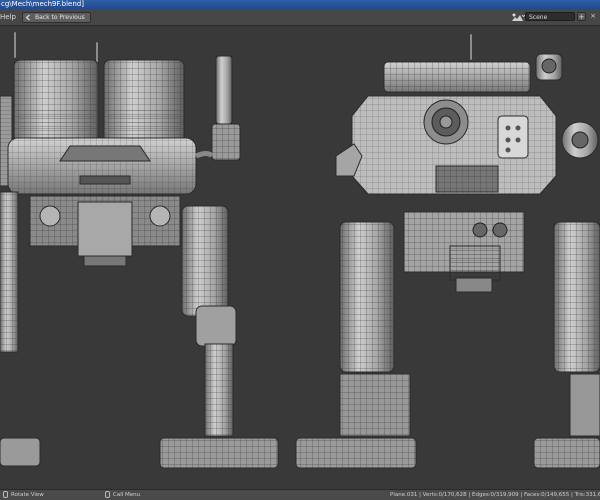 Image resolution: width=600 pixels, height=500 pixels. I want to click on mouse-left-icon, so click(5, 494).